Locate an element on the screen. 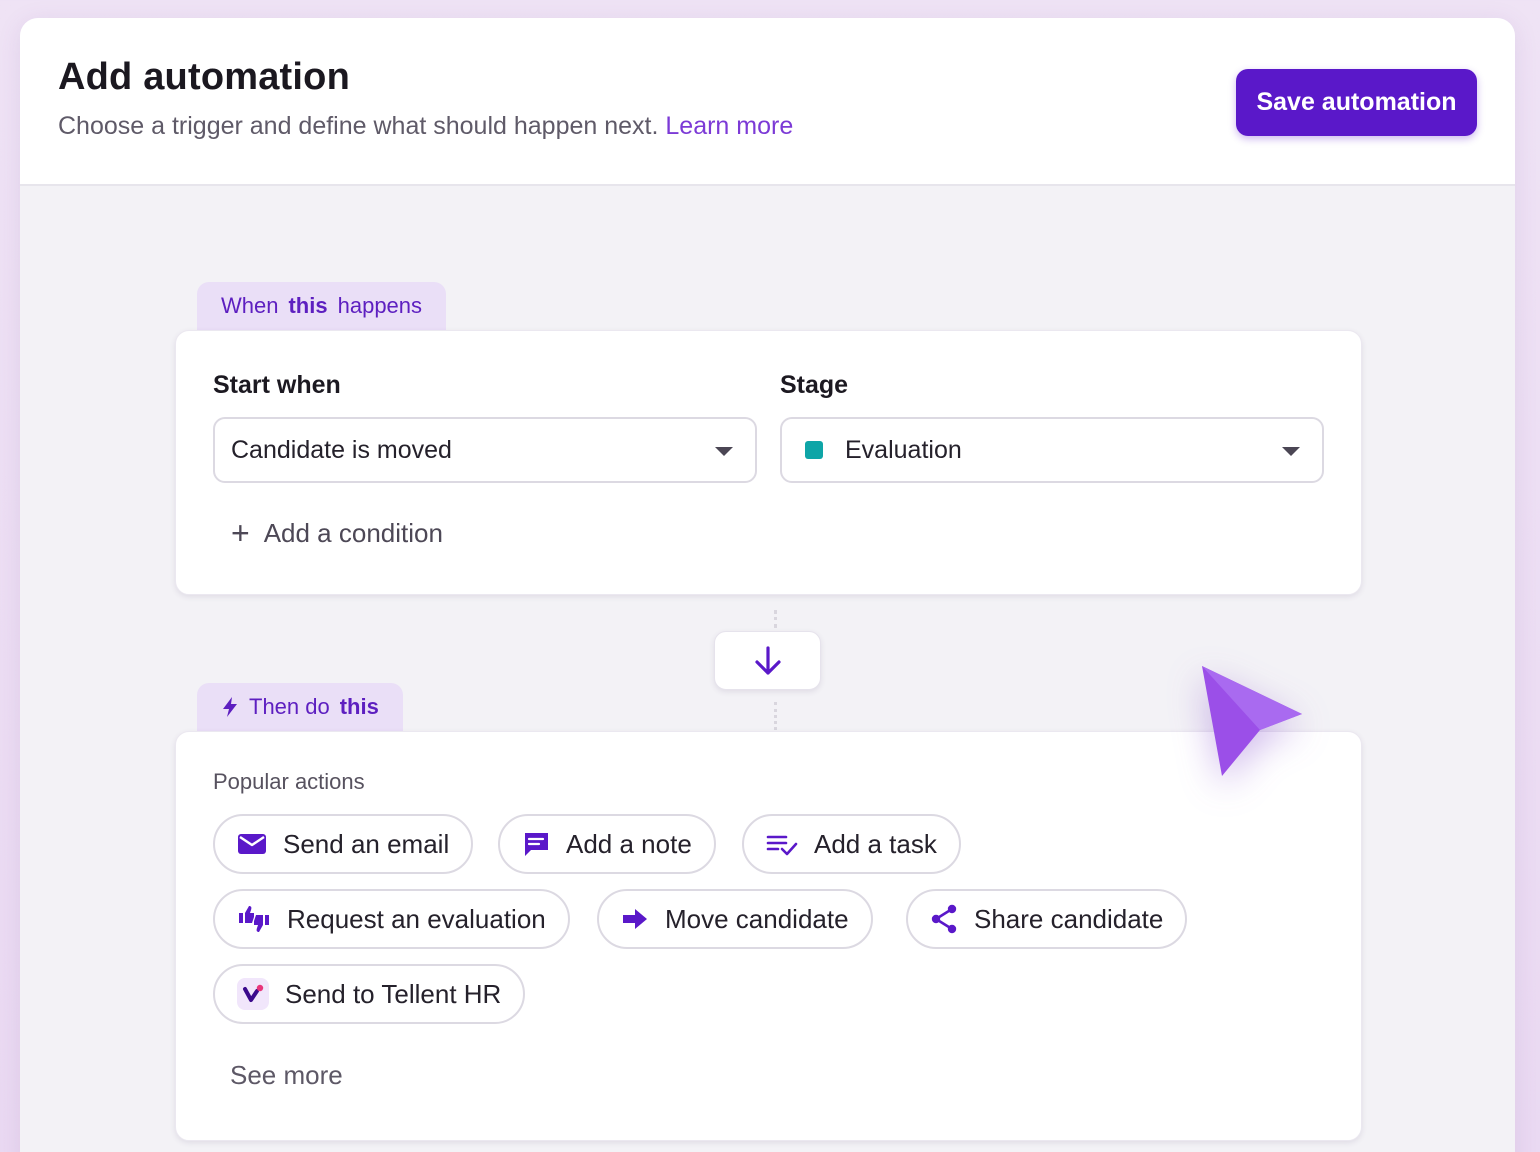 Image resolution: width=1540 pixels, height=1152 pixels. cursor-pointer-icon is located at coordinates (1252, 721).